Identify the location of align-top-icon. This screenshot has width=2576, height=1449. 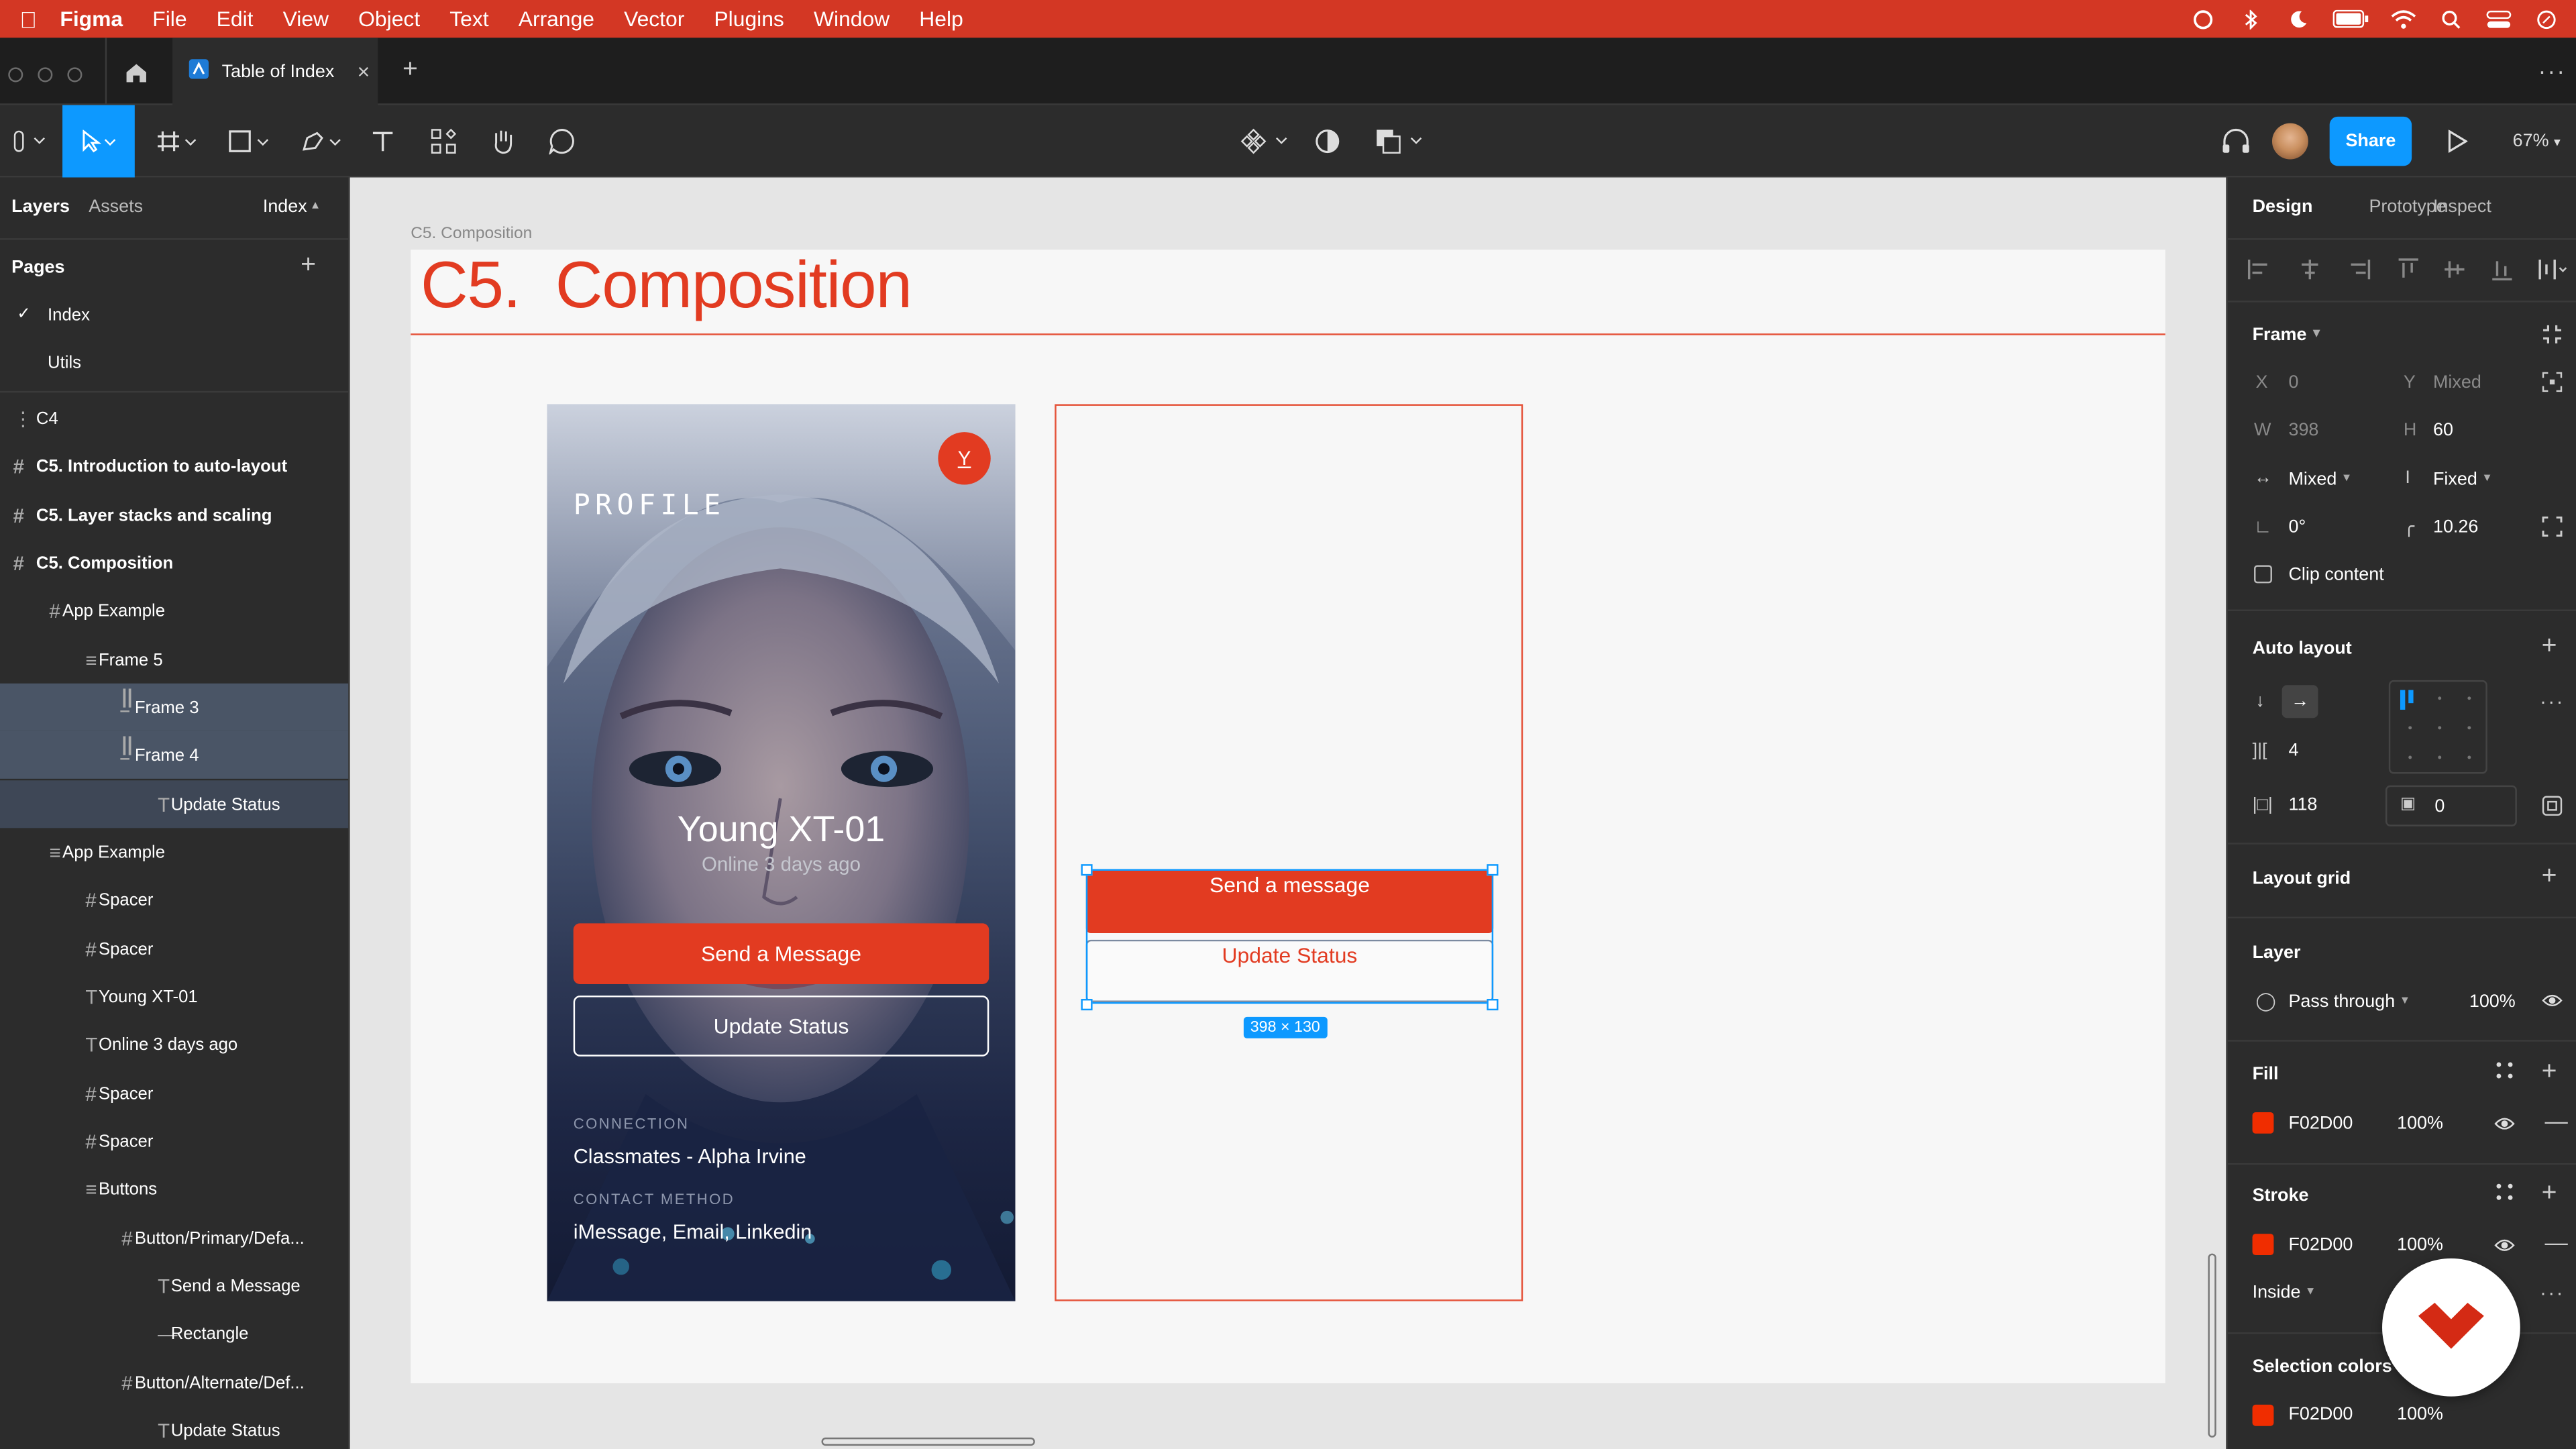
(2408, 271).